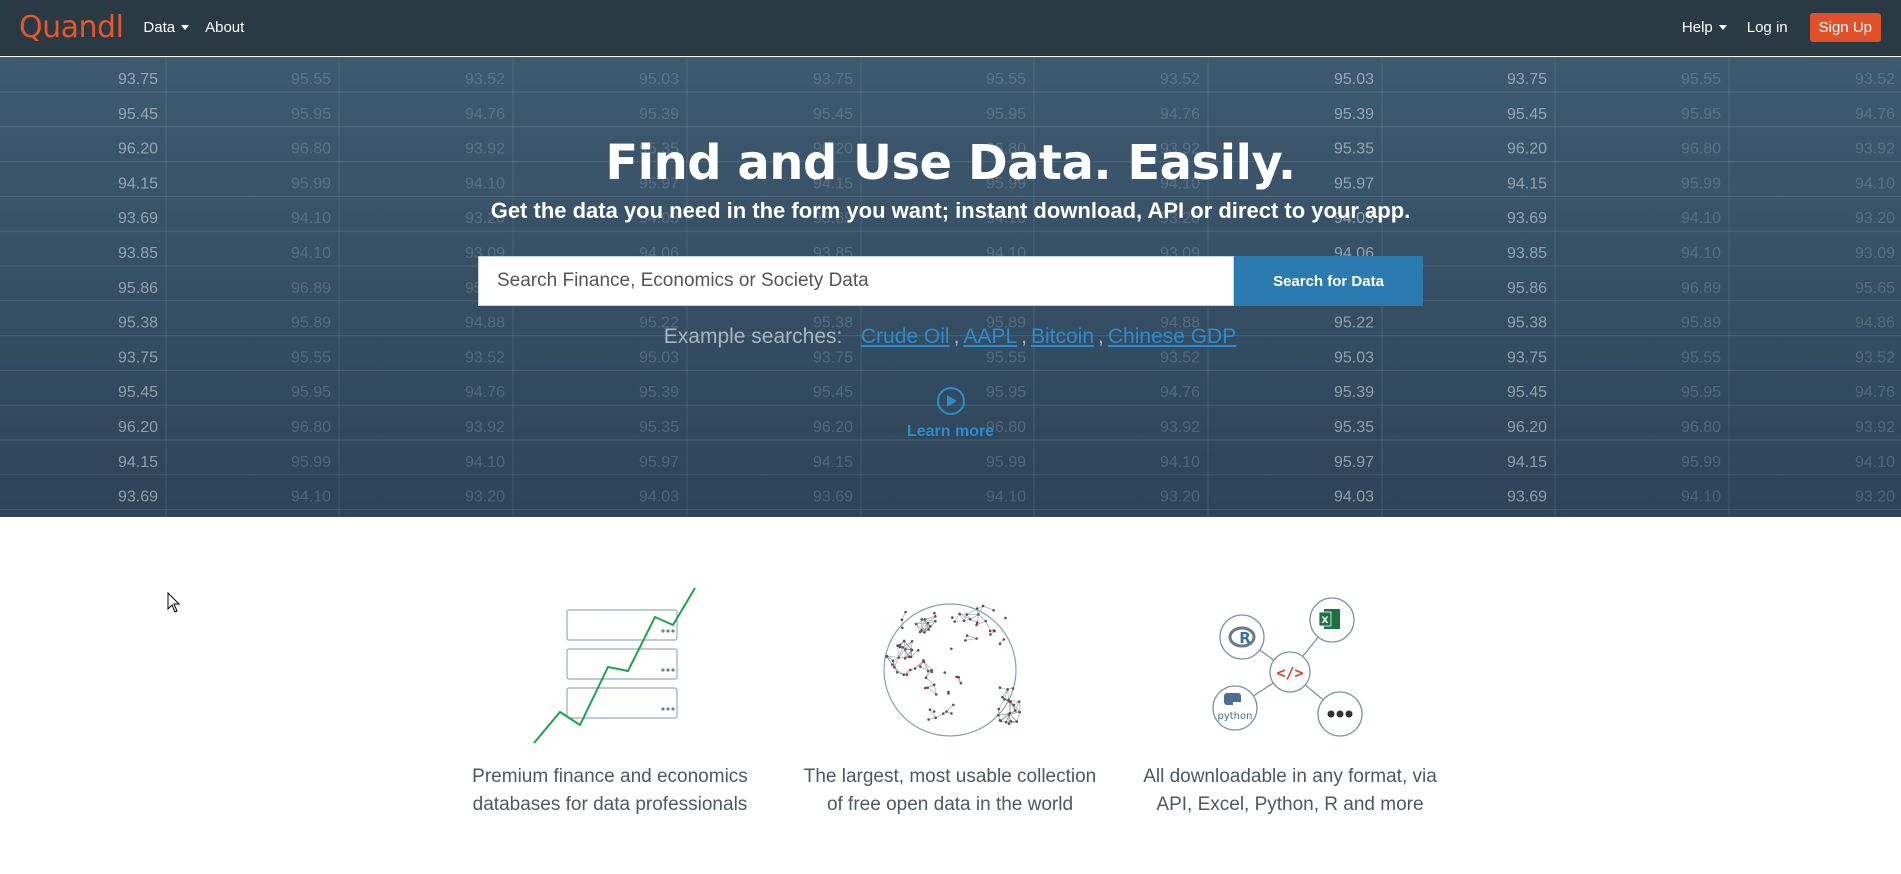 This screenshot has width=1901, height=874. I want to click on search-bar: Search for Data, so click(950, 281).